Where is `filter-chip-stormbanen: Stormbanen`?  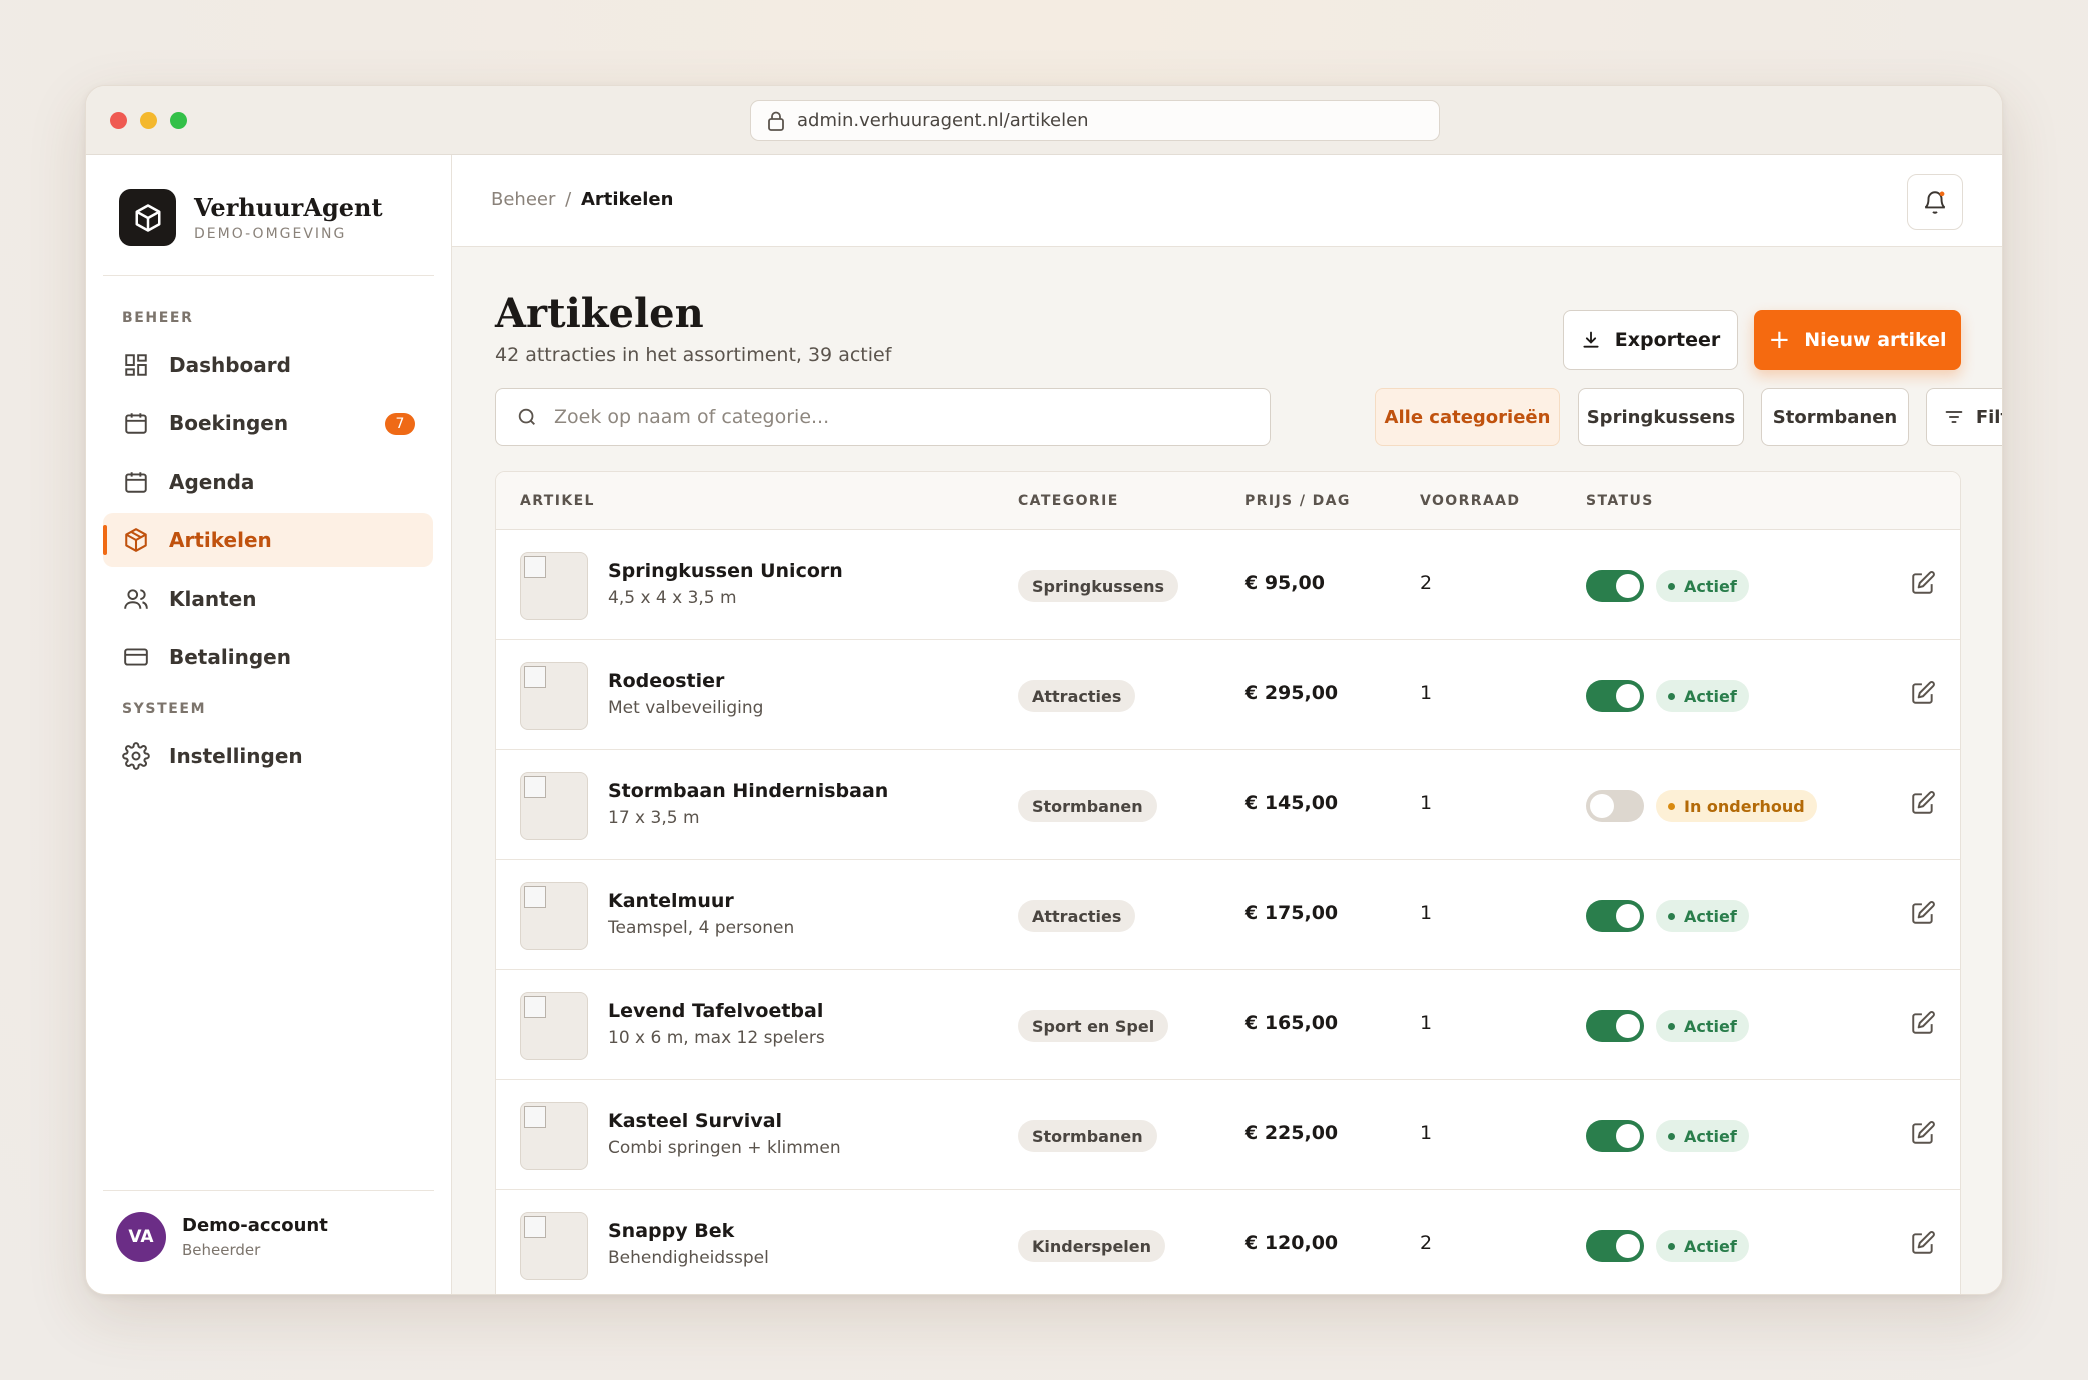 filter-chip-stormbanen: Stormbanen is located at coordinates (1835, 417).